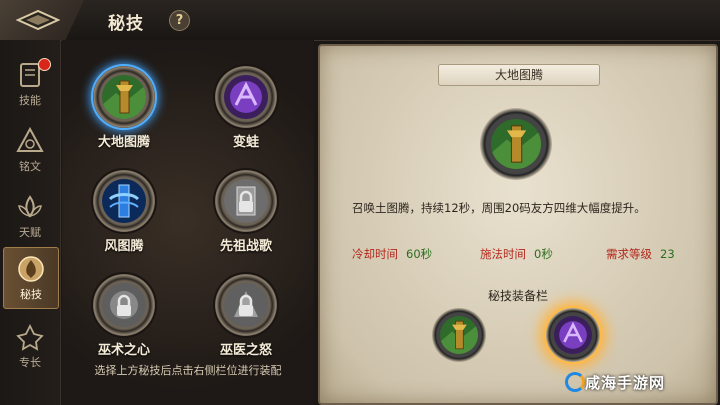  I want to click on skill-name: 大地图腾, so click(123, 142).